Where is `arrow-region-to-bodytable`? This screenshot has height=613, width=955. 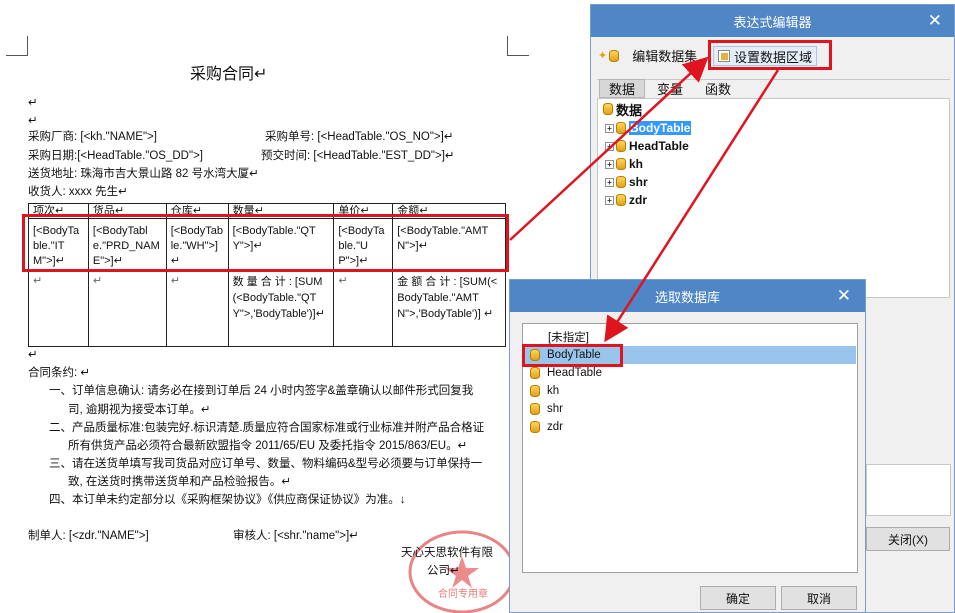 arrow-region-to-bodytable is located at coordinates (692, 206).